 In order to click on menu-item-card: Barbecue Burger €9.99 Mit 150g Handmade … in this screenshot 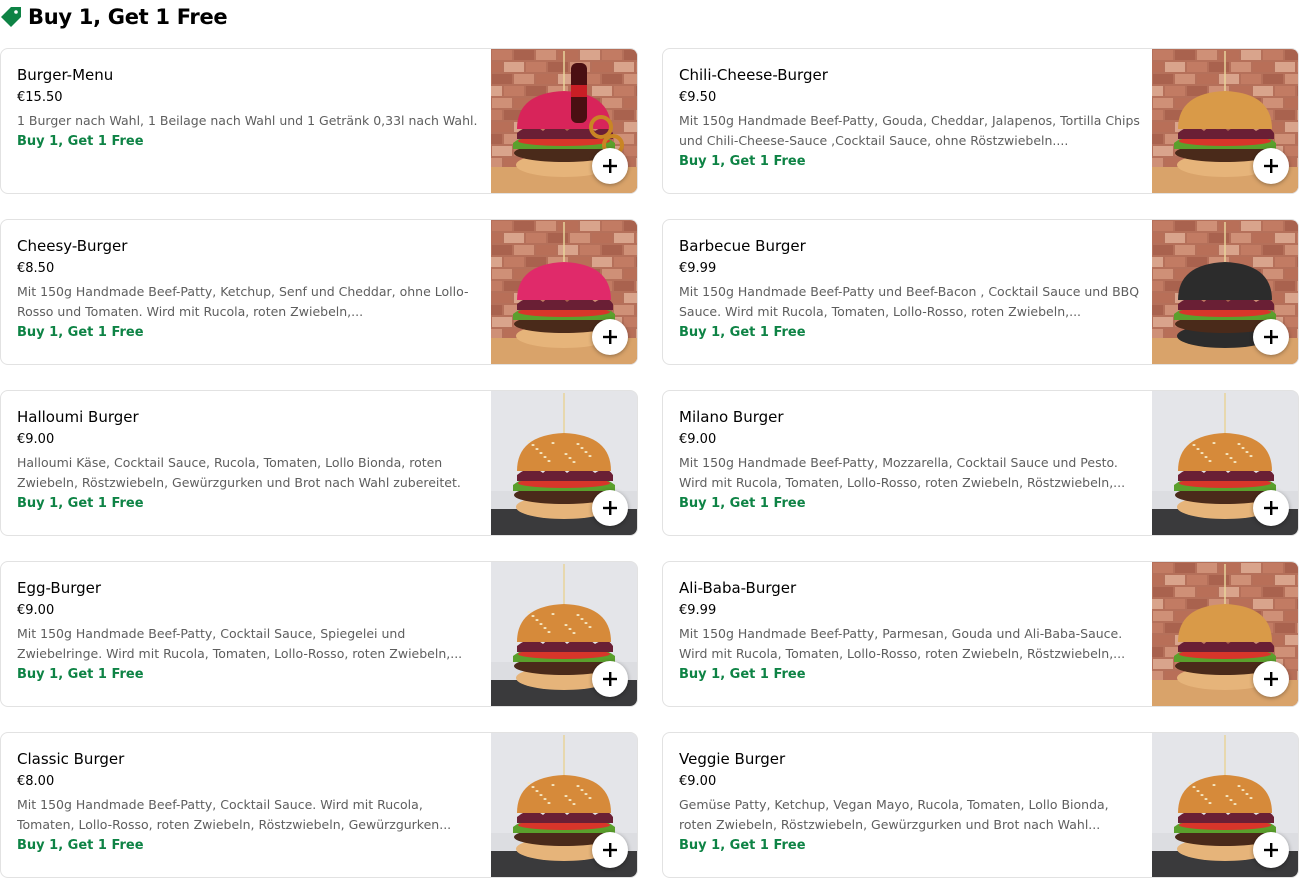, I will do `click(980, 292)`.